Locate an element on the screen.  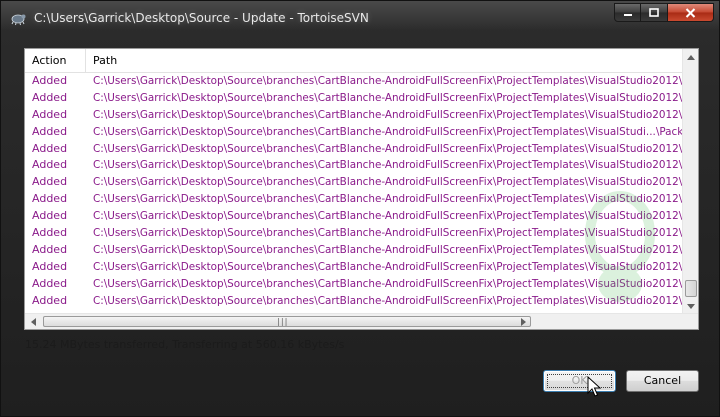
arrow-left-icon is located at coordinates (33, 322).